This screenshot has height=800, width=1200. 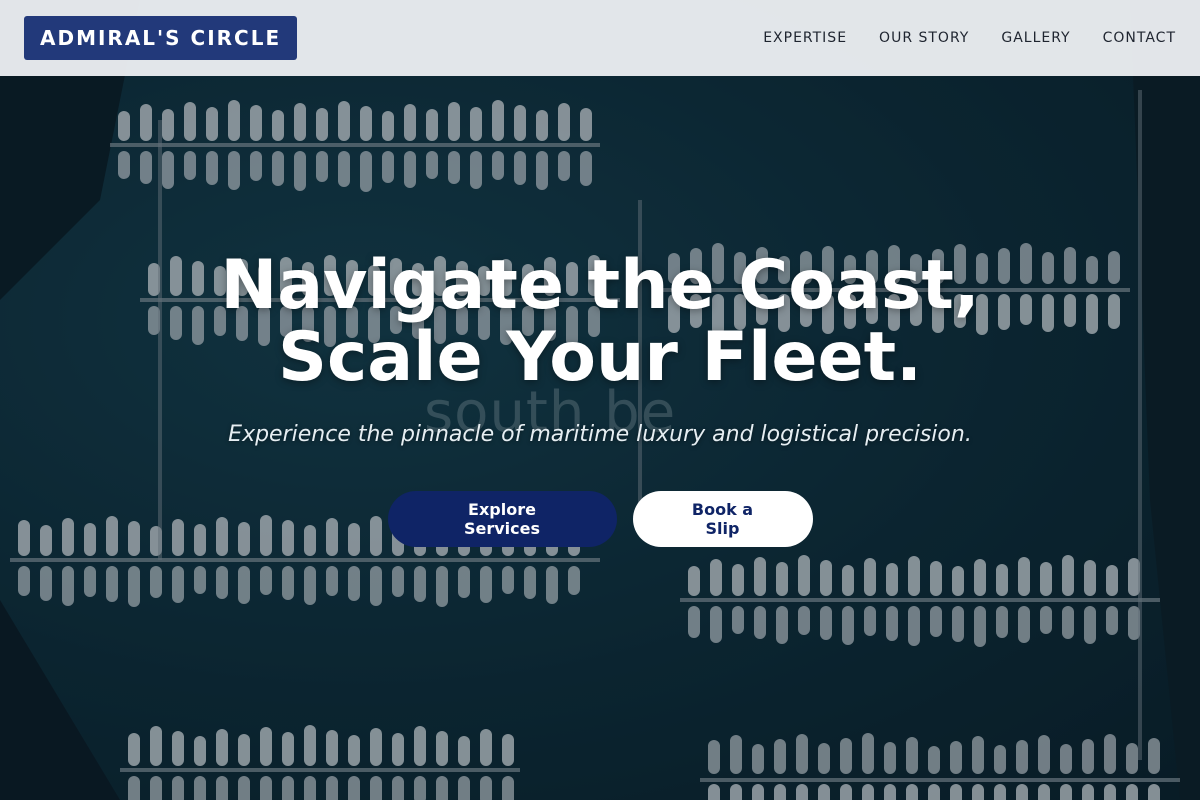 I want to click on nav-link-expertise: EXPERTISE, so click(x=805, y=38).